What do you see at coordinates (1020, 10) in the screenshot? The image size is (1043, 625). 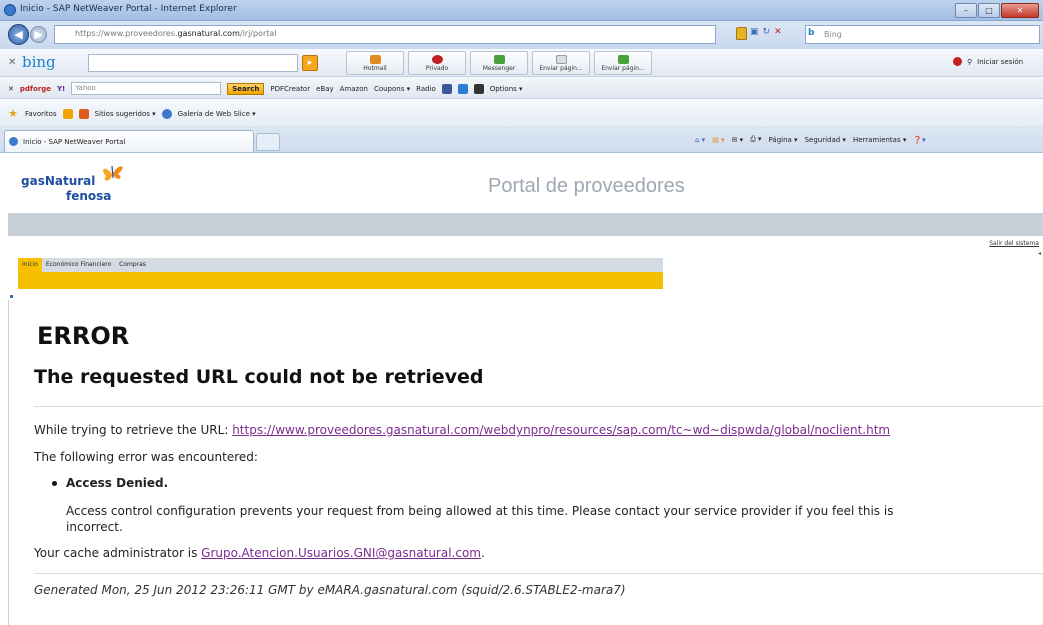 I see `close-button: ✕` at bounding box center [1020, 10].